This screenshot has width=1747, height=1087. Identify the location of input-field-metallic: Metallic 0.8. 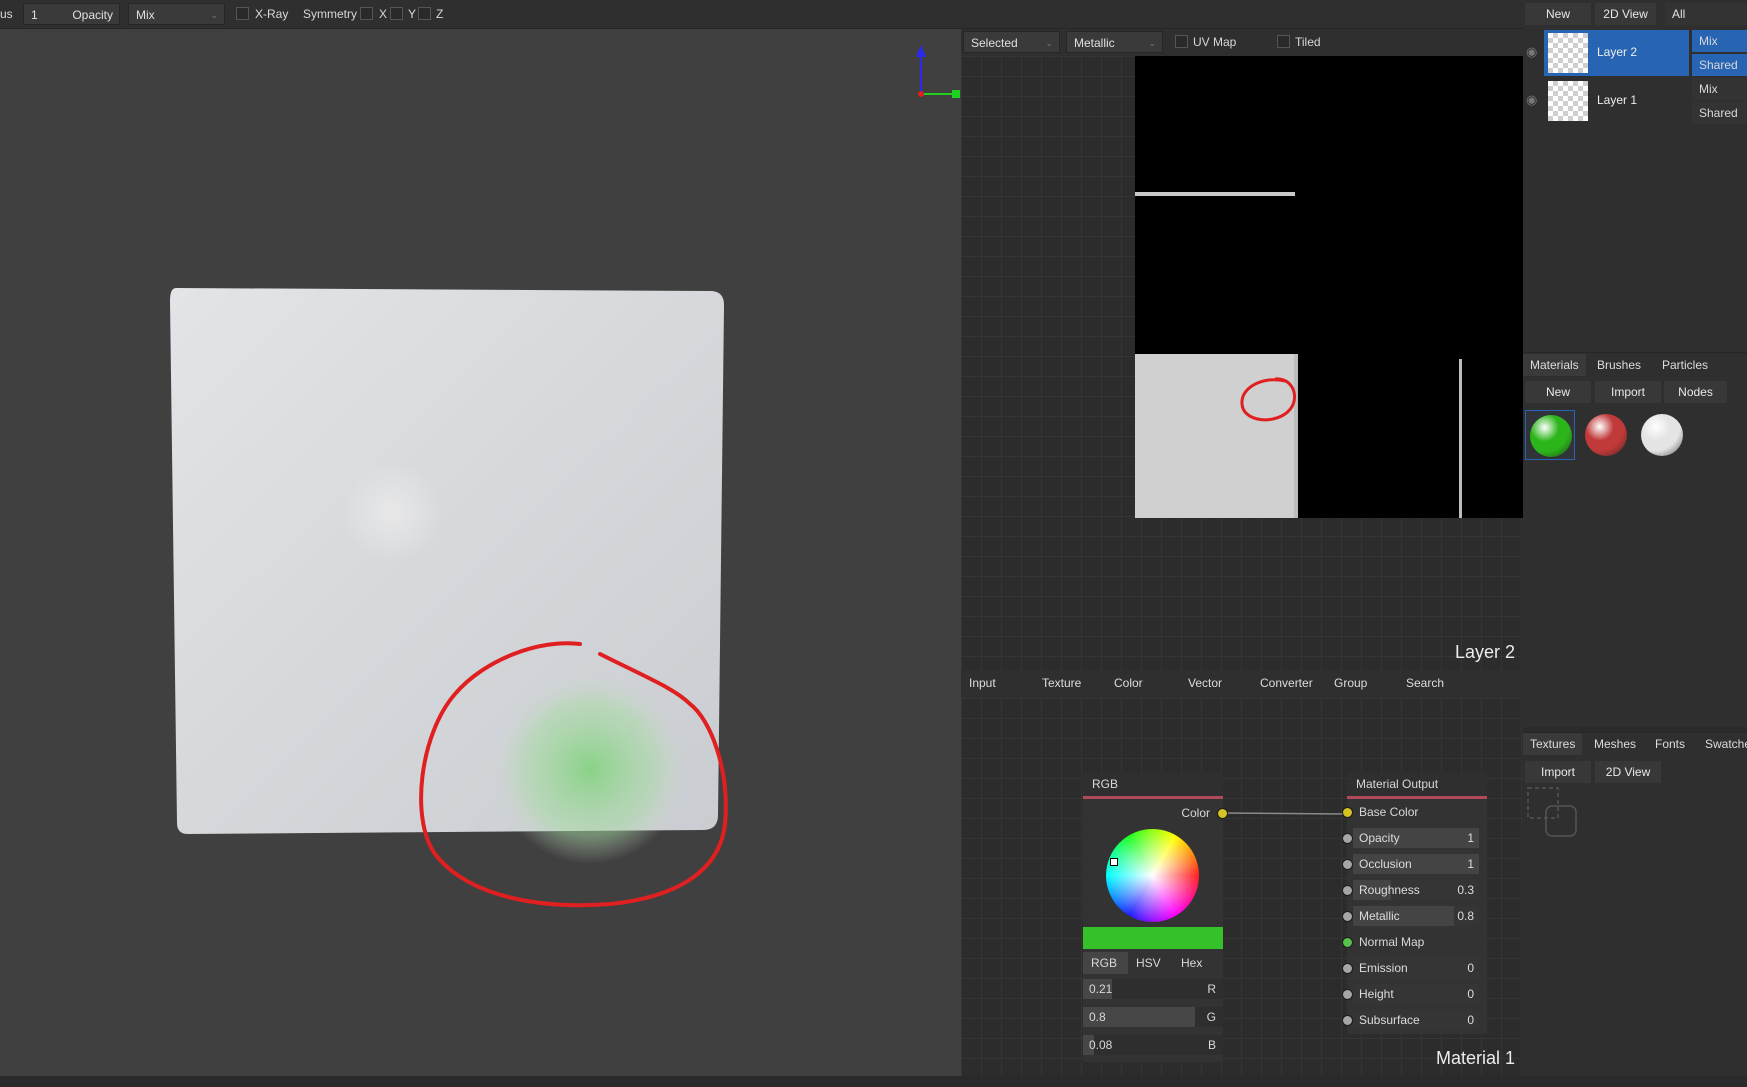
(1416, 916).